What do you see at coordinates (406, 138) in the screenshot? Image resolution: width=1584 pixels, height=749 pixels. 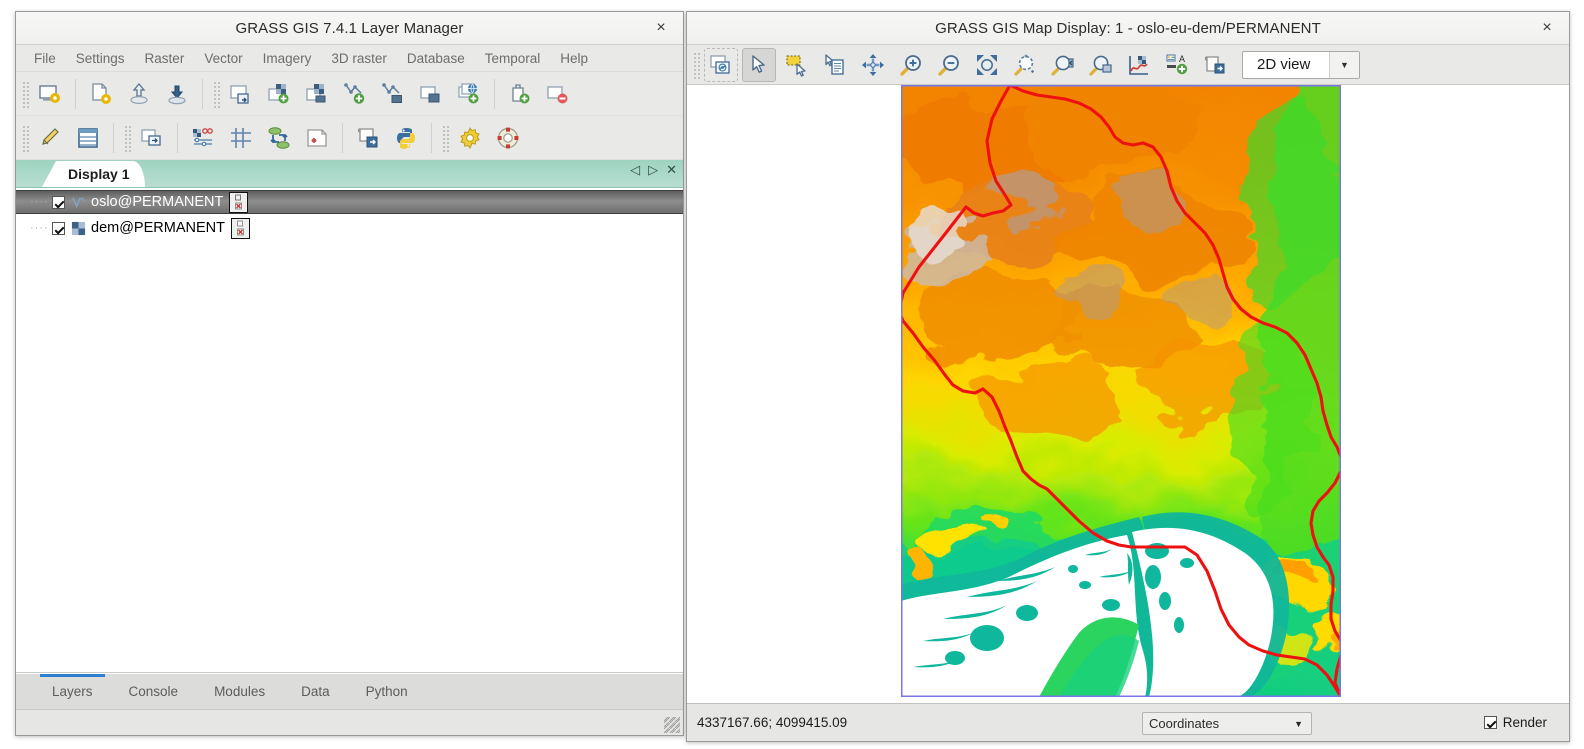 I see `python-shell-icon` at bounding box center [406, 138].